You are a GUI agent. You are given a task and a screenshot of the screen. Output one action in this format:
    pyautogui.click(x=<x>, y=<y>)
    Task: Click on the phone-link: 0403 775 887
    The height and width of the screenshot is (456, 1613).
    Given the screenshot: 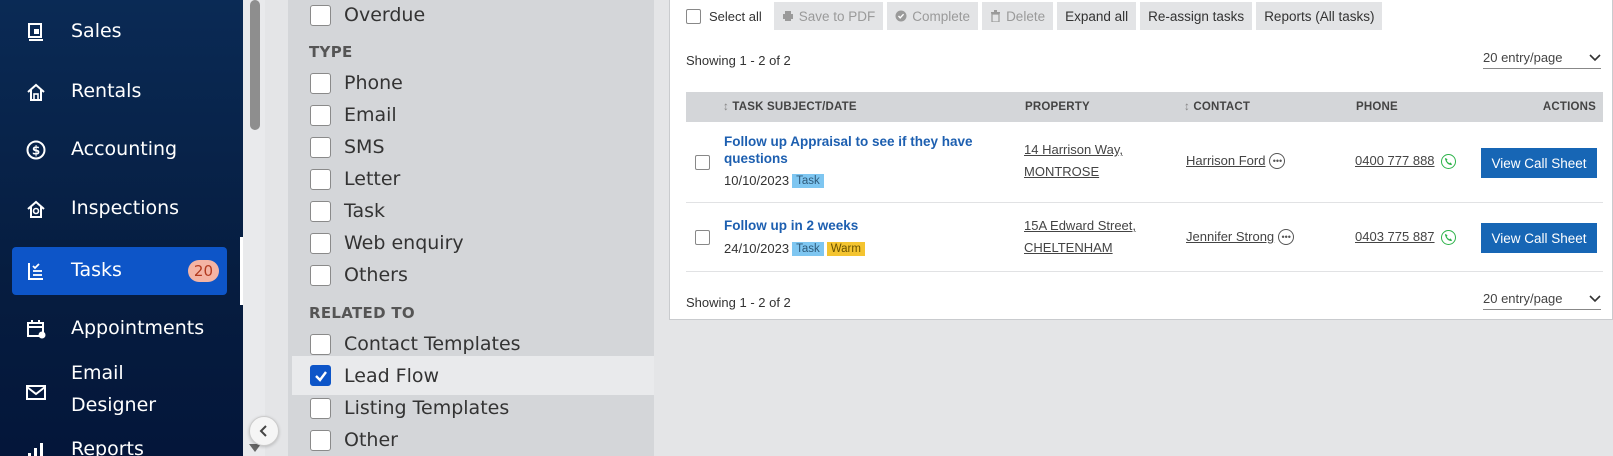 What is the action you would take?
    pyautogui.click(x=1395, y=237)
    